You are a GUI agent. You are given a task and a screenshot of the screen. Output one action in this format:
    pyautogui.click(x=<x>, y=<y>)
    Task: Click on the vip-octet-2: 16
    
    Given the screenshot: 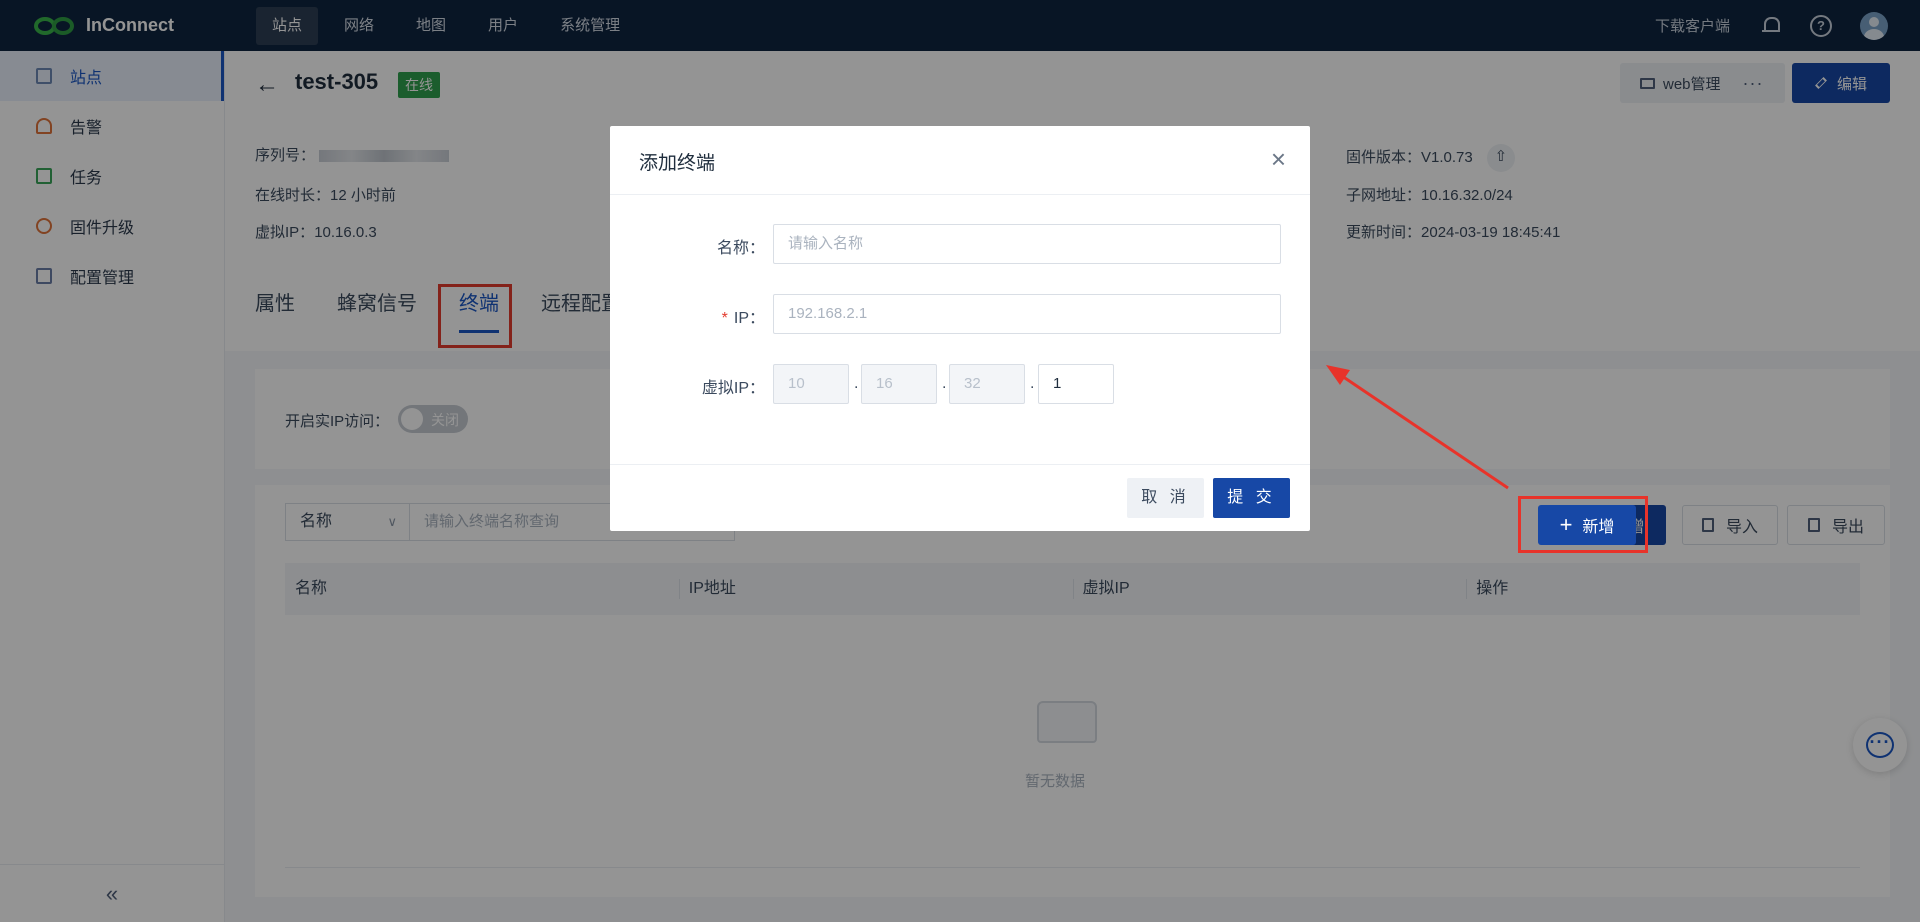 What is the action you would take?
    pyautogui.click(x=899, y=384)
    